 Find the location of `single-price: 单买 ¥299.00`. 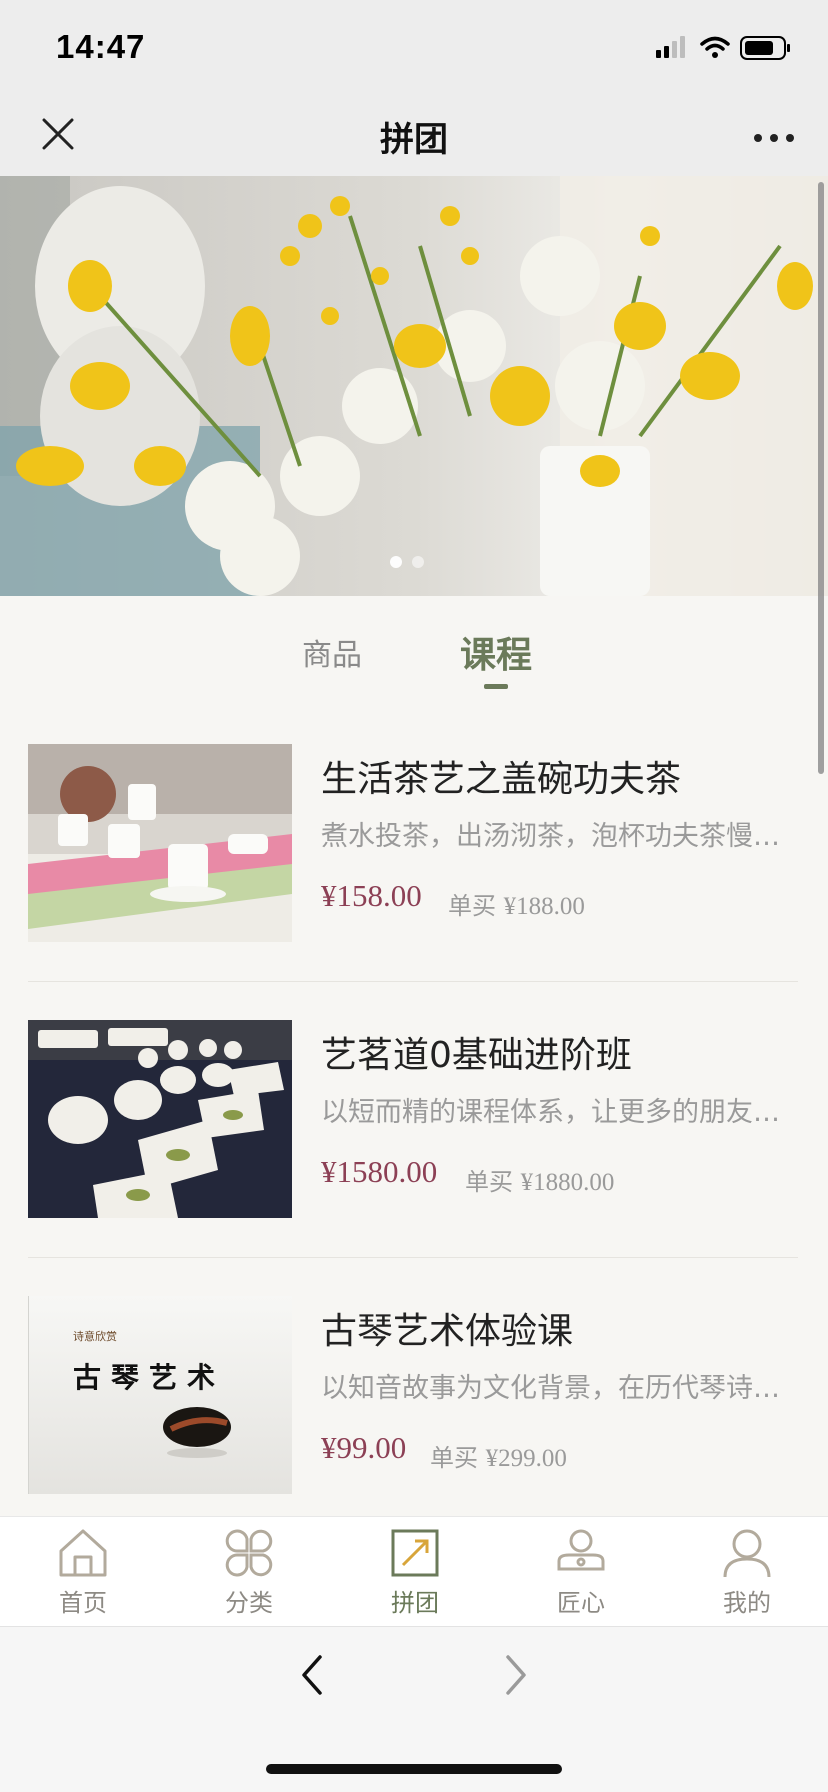

single-price: 单买 ¥299.00 is located at coordinates (498, 1455).